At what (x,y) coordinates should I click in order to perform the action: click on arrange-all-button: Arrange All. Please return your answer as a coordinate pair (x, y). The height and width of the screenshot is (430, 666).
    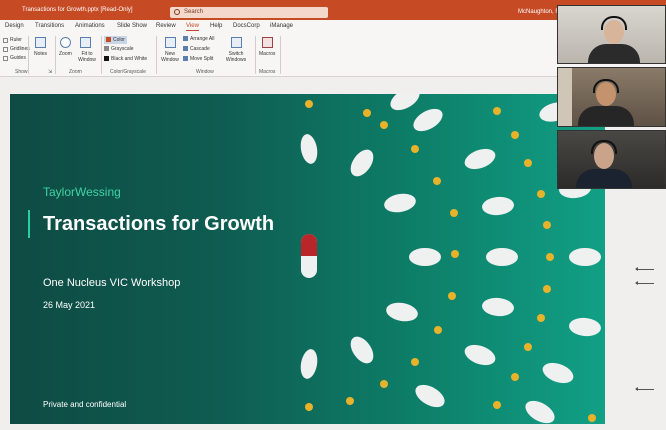
    Looking at the image, I should click on (198, 39).